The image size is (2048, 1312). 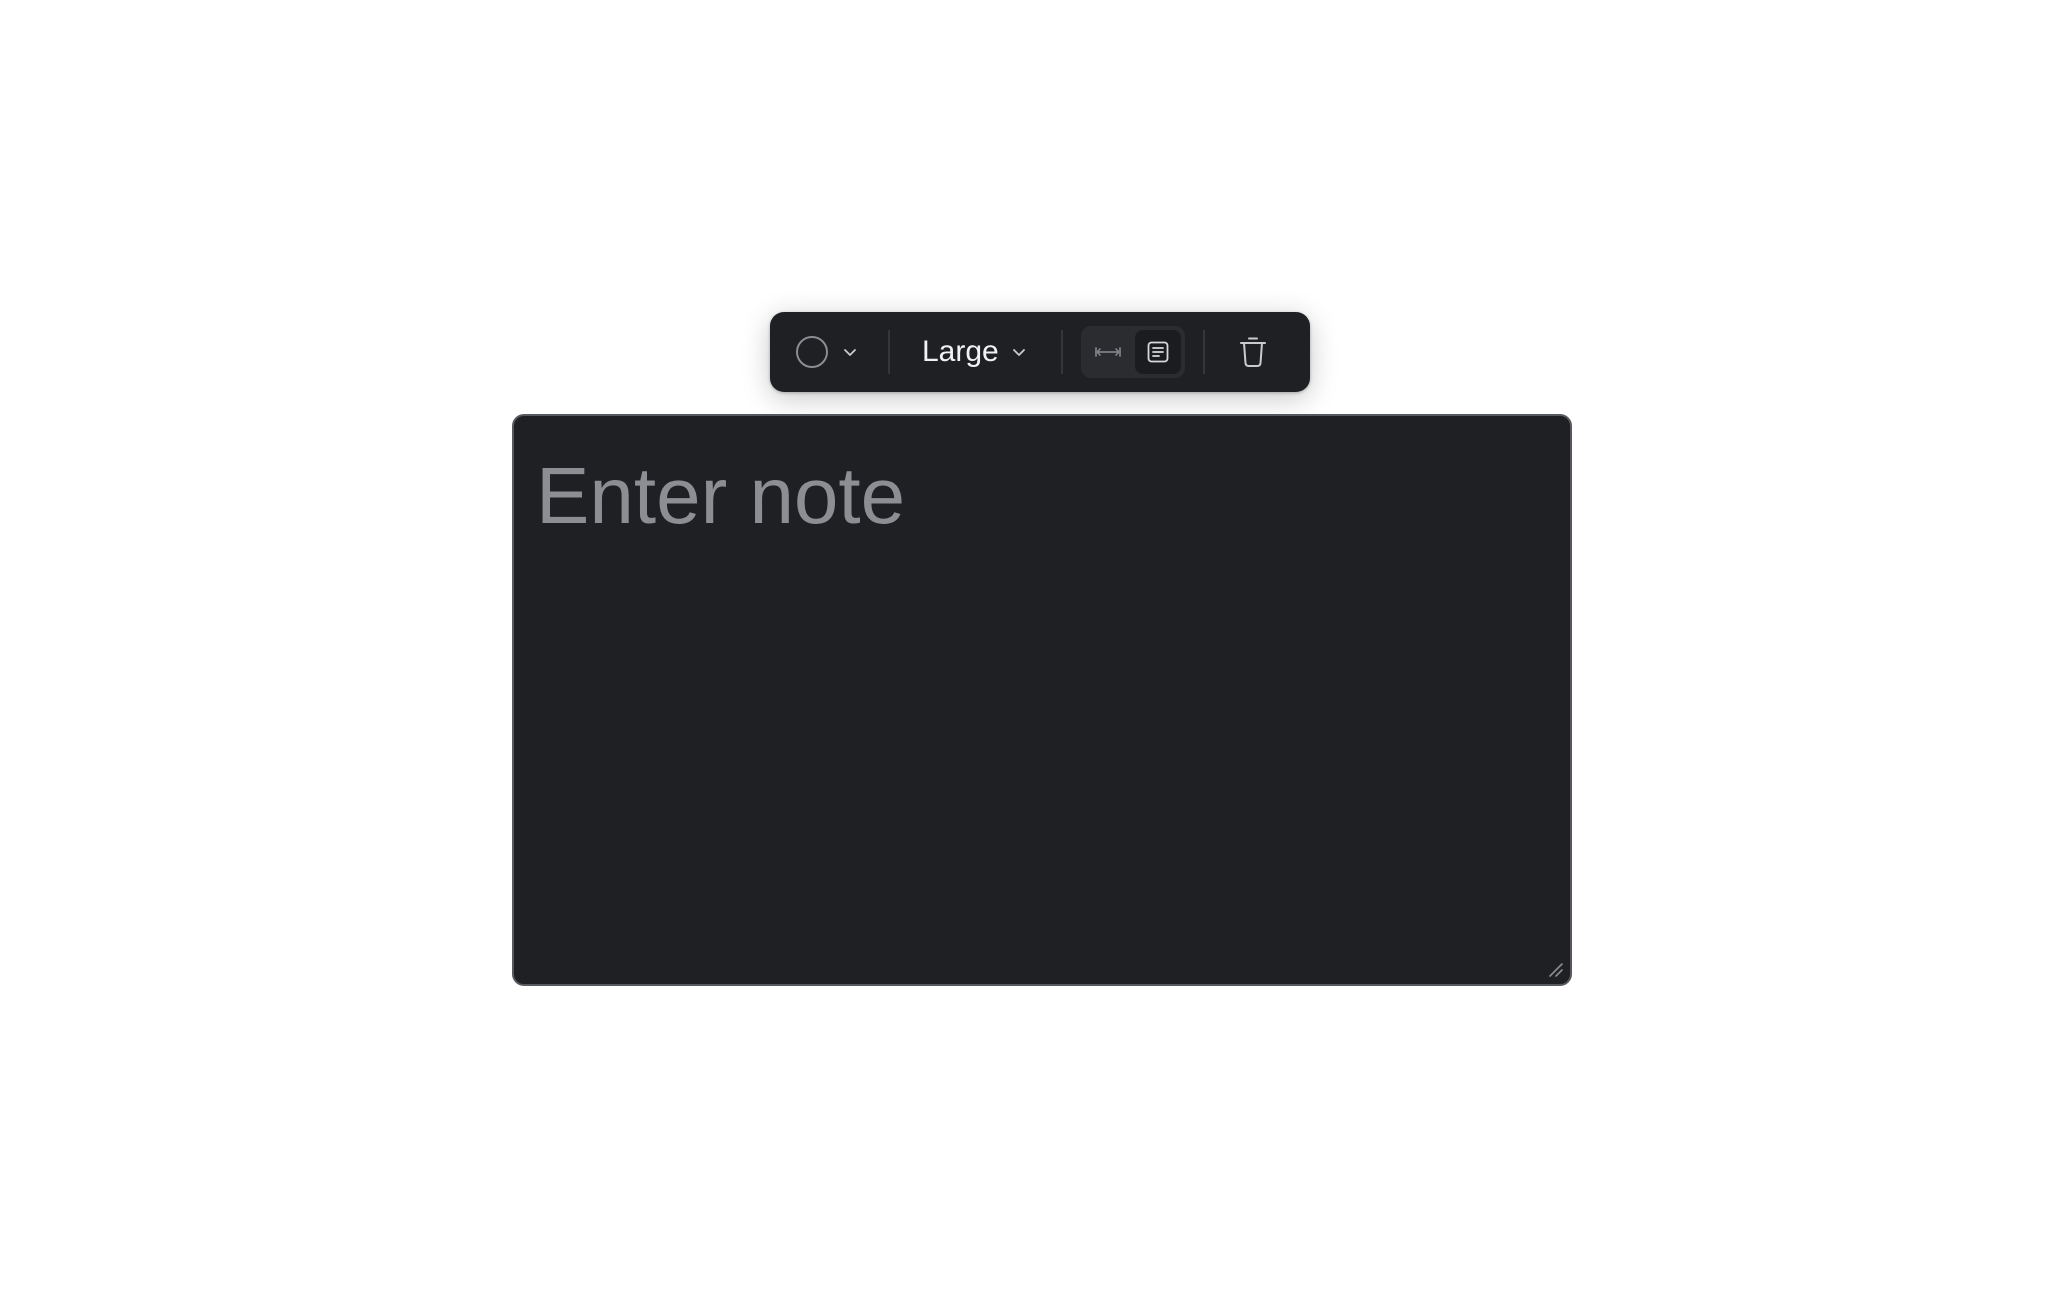 What do you see at coordinates (842, 352) in the screenshot?
I see `color-picker-button` at bounding box center [842, 352].